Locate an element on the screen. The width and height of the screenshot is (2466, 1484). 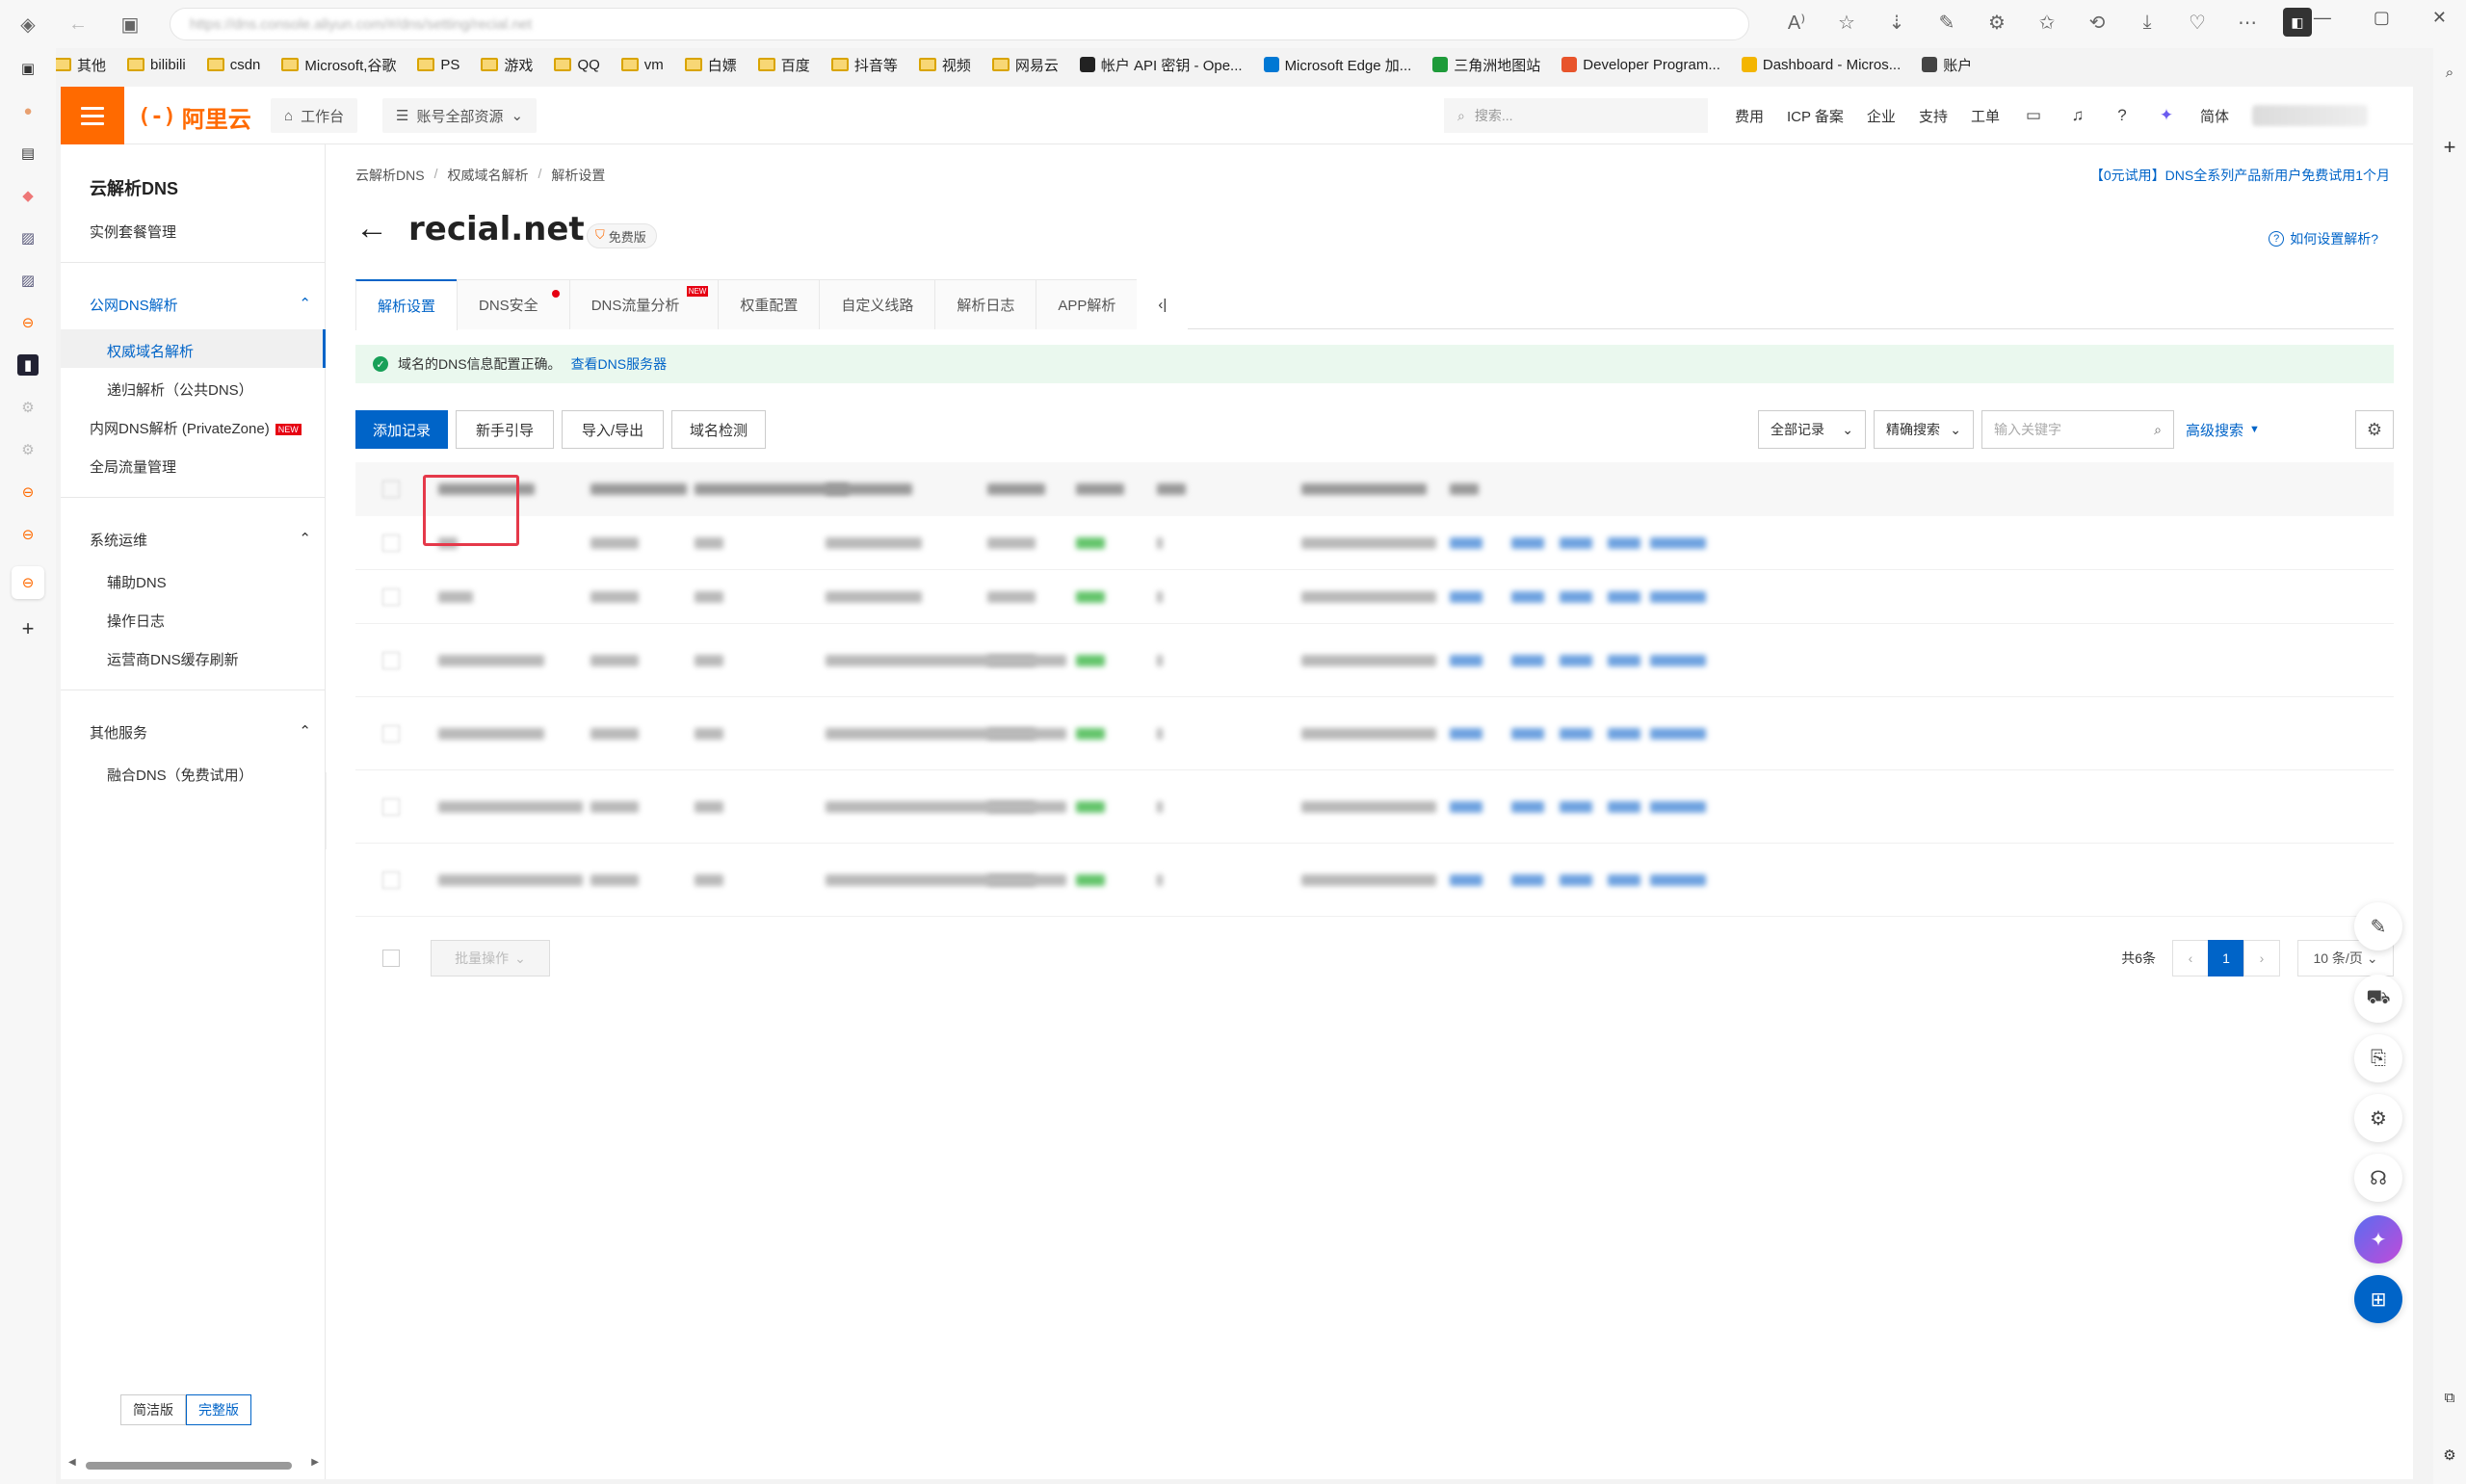
bookmark-item: 网易云 is located at coordinates (1025, 65).